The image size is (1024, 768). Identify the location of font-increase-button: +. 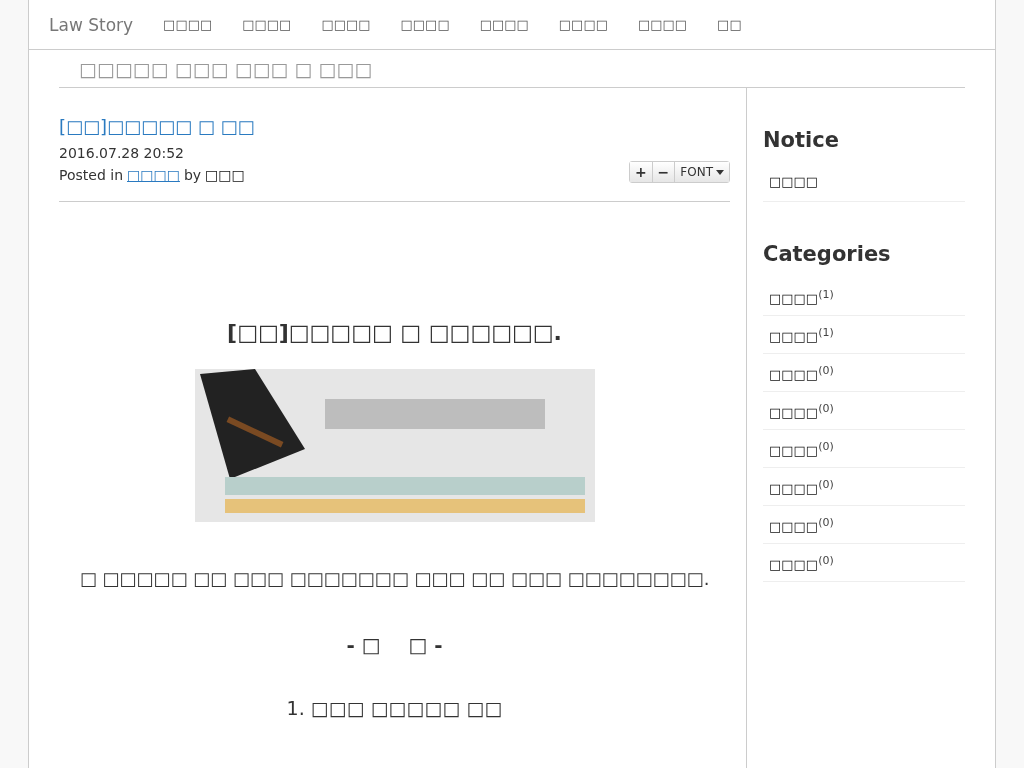
(641, 172).